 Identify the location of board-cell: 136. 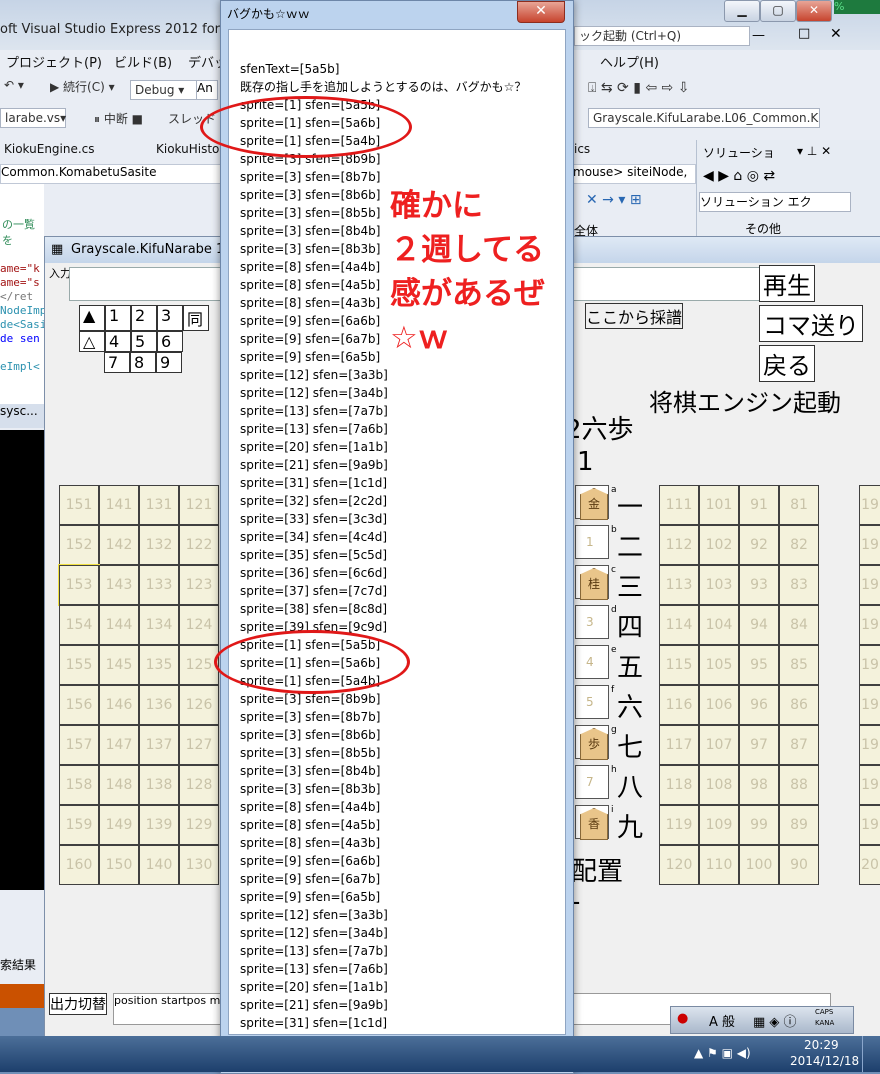
(159, 705).